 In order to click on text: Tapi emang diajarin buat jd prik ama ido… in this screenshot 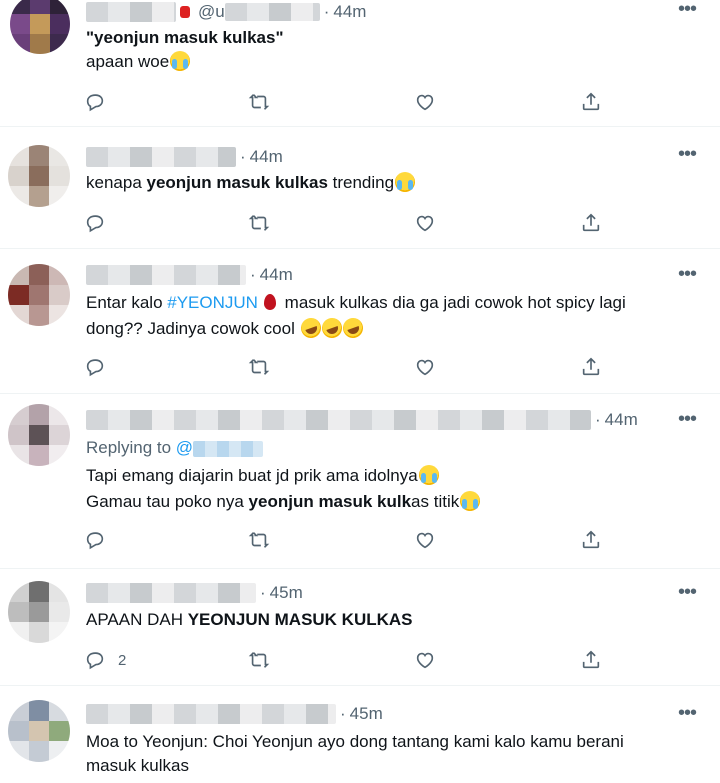, I will do `click(252, 475)`.